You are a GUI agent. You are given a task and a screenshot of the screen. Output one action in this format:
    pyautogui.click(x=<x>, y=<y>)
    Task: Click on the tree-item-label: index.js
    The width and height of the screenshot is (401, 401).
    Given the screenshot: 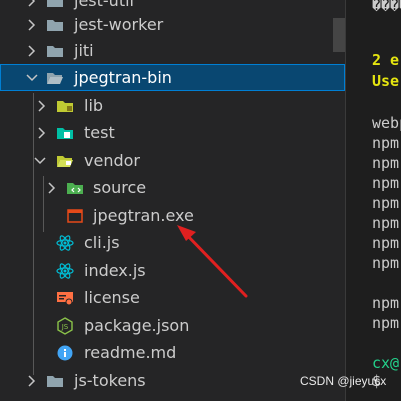 What is the action you would take?
    pyautogui.click(x=115, y=270)
    